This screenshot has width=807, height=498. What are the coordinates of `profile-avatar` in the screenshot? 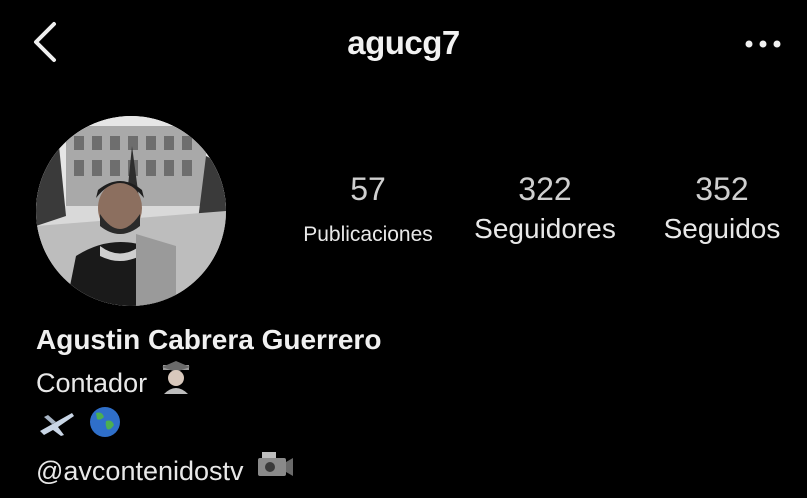 It's located at (131, 211).